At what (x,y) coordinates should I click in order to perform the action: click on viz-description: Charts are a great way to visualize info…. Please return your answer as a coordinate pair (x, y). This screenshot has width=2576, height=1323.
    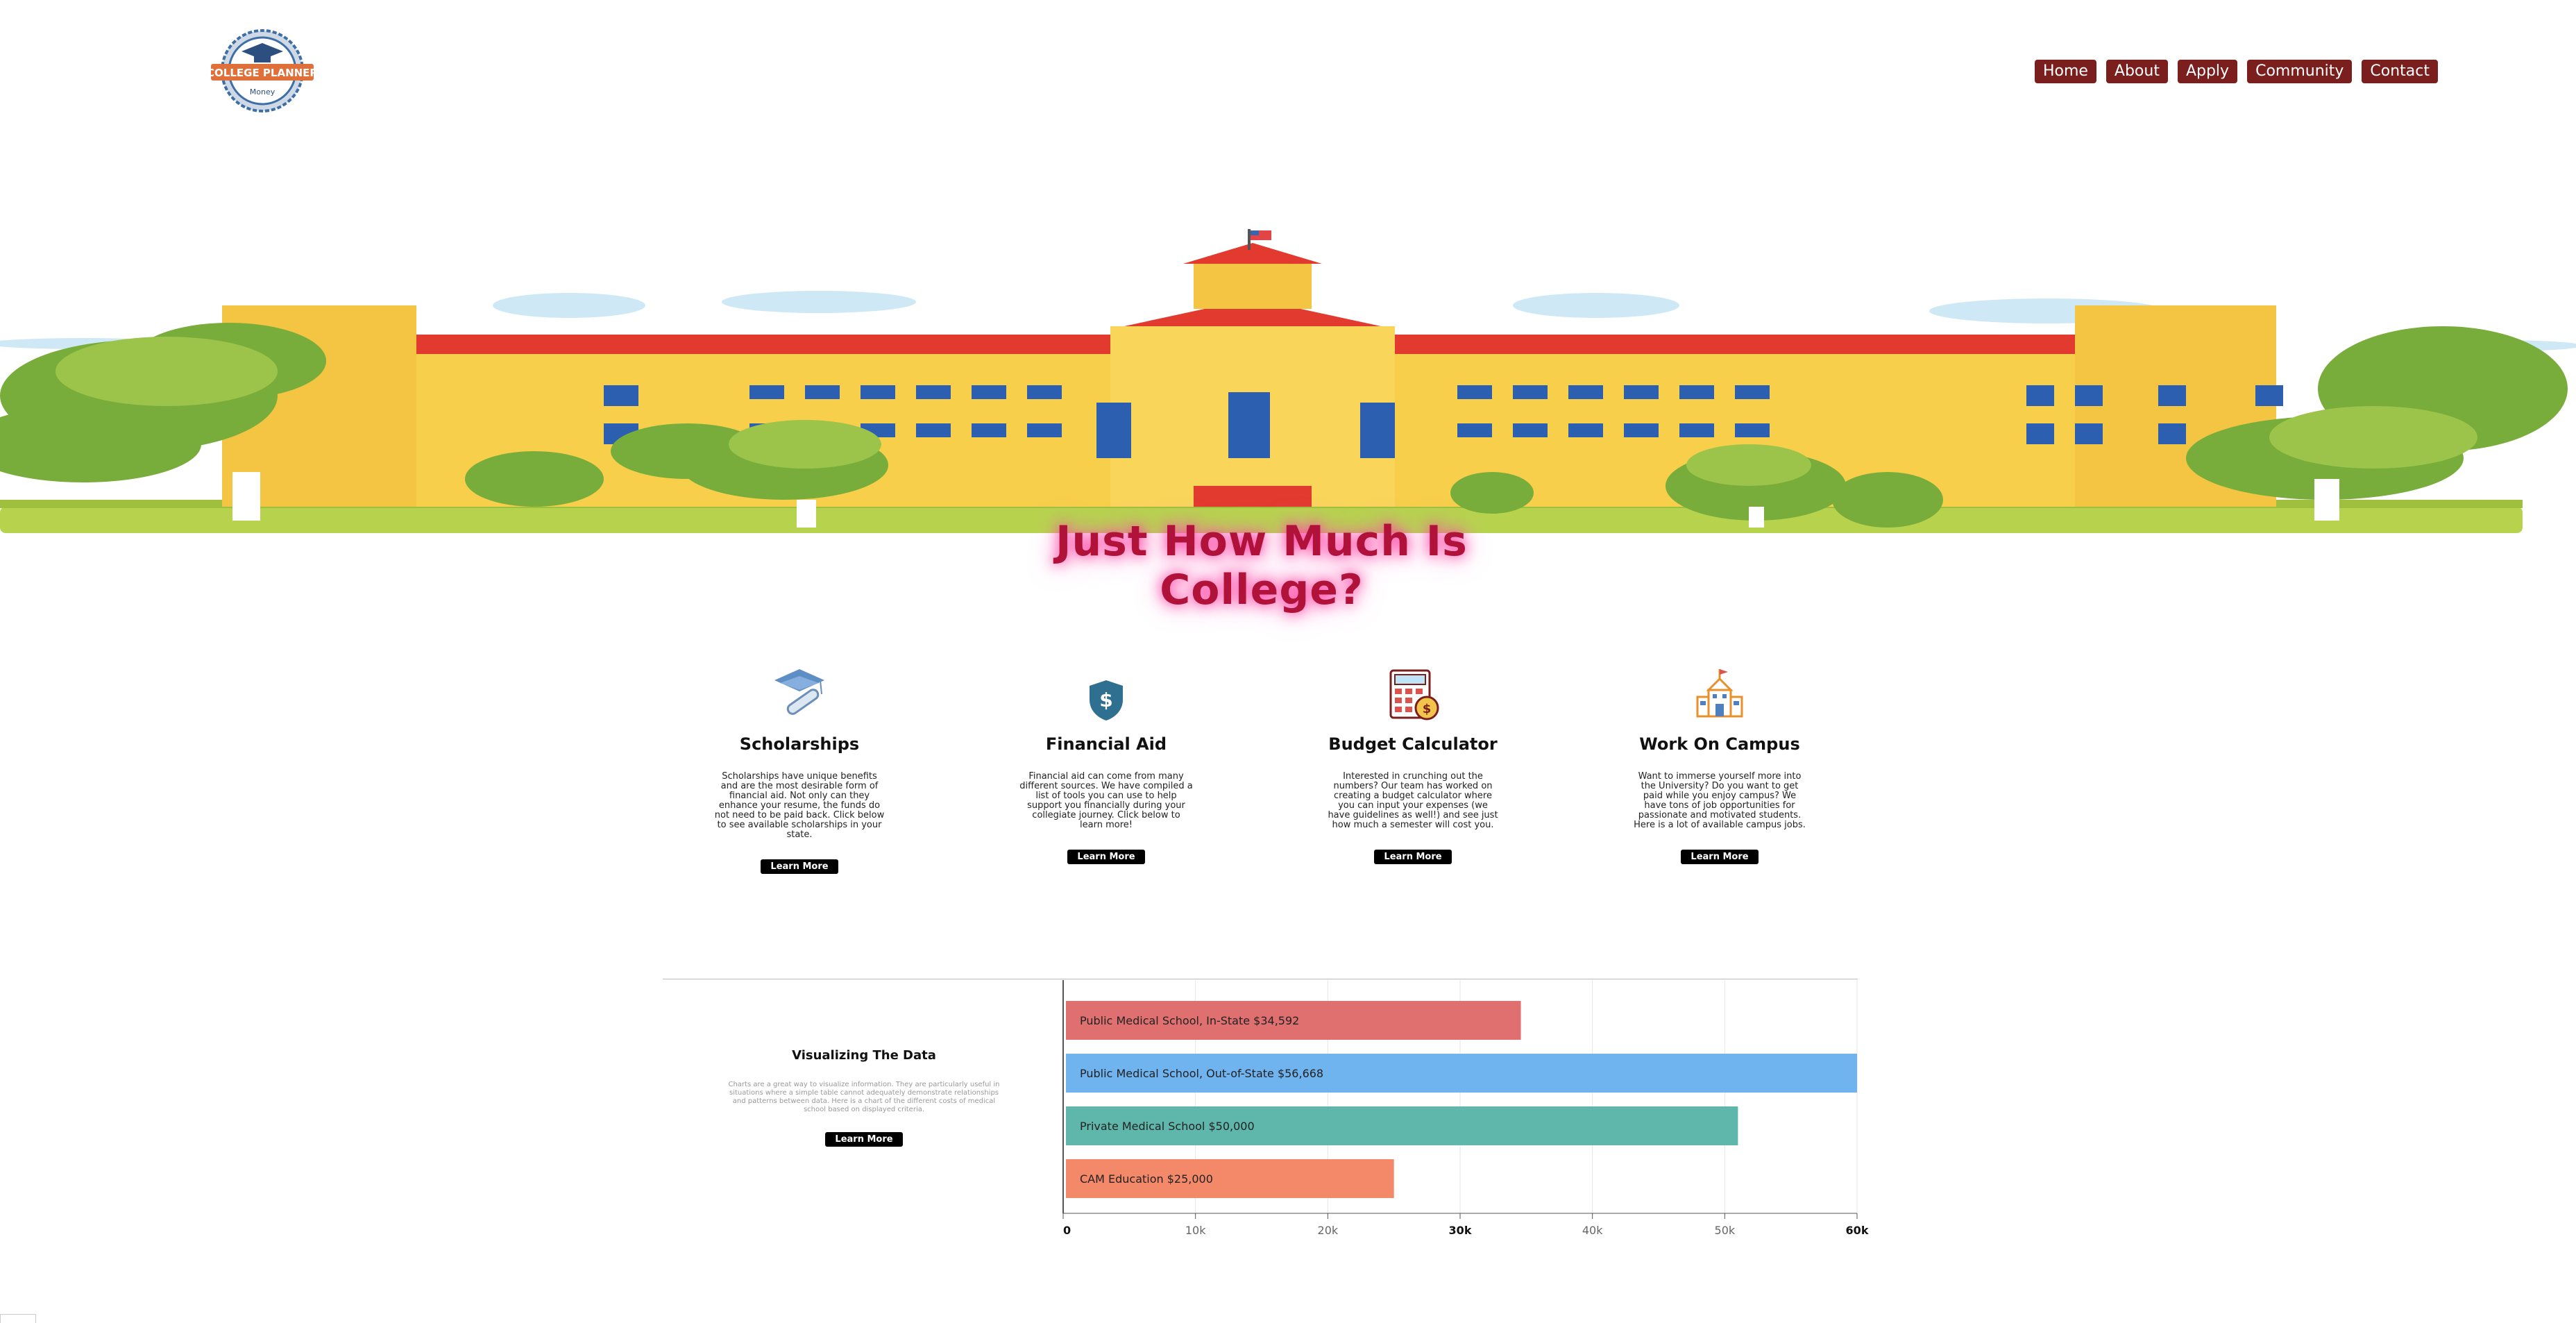
    Looking at the image, I should click on (864, 1097).